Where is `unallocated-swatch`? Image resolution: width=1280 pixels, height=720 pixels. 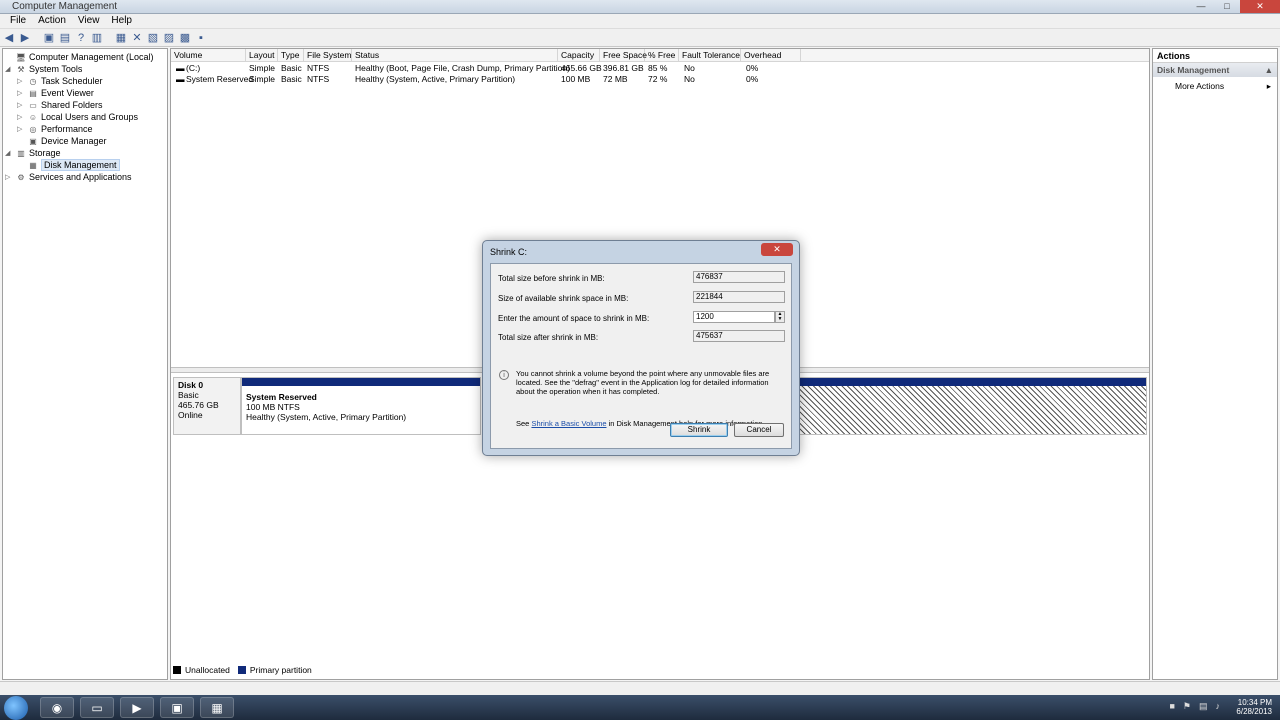
unallocated-swatch is located at coordinates (177, 670).